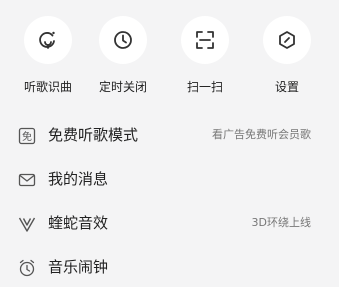  Describe the element at coordinates (122, 87) in the screenshot. I see `timer-close-label: 定时关闭` at that location.